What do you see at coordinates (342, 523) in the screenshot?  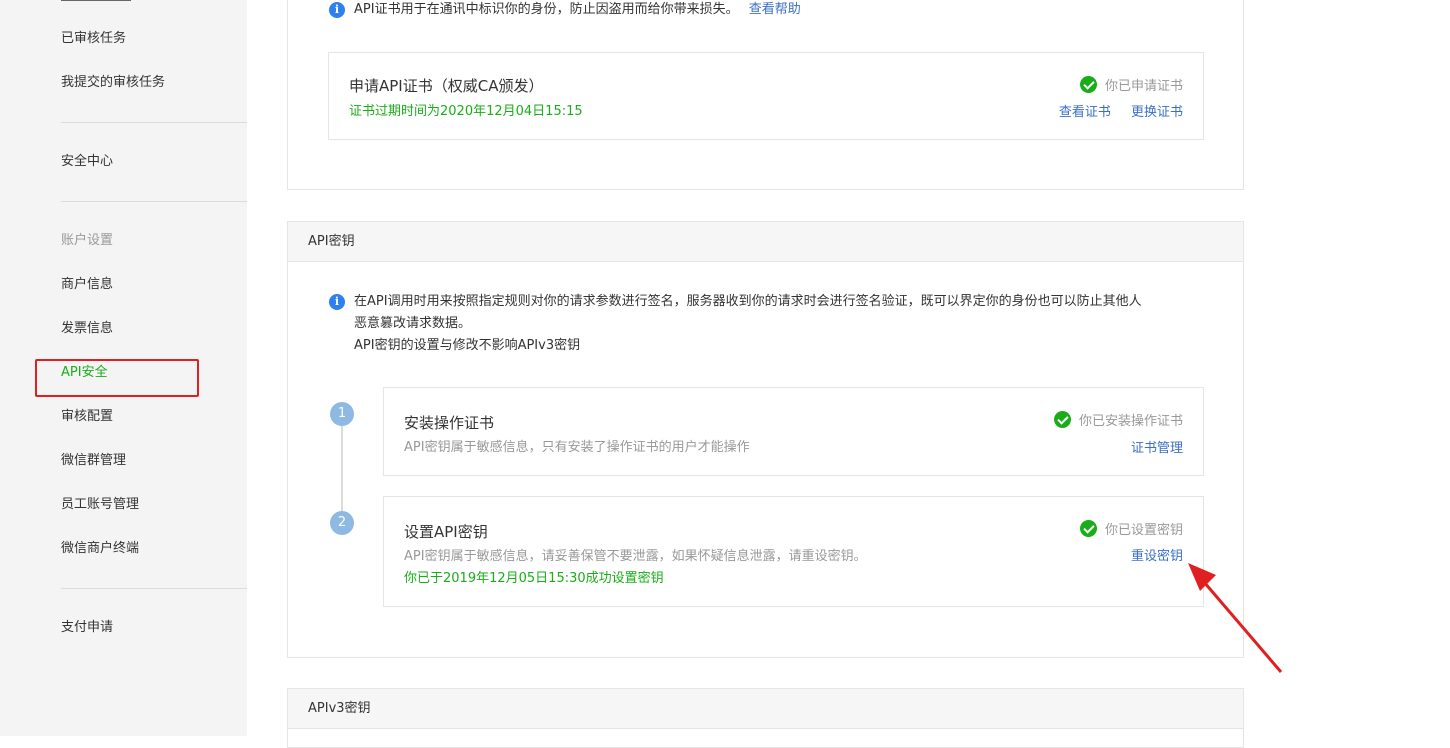 I see `step-number: 2` at bounding box center [342, 523].